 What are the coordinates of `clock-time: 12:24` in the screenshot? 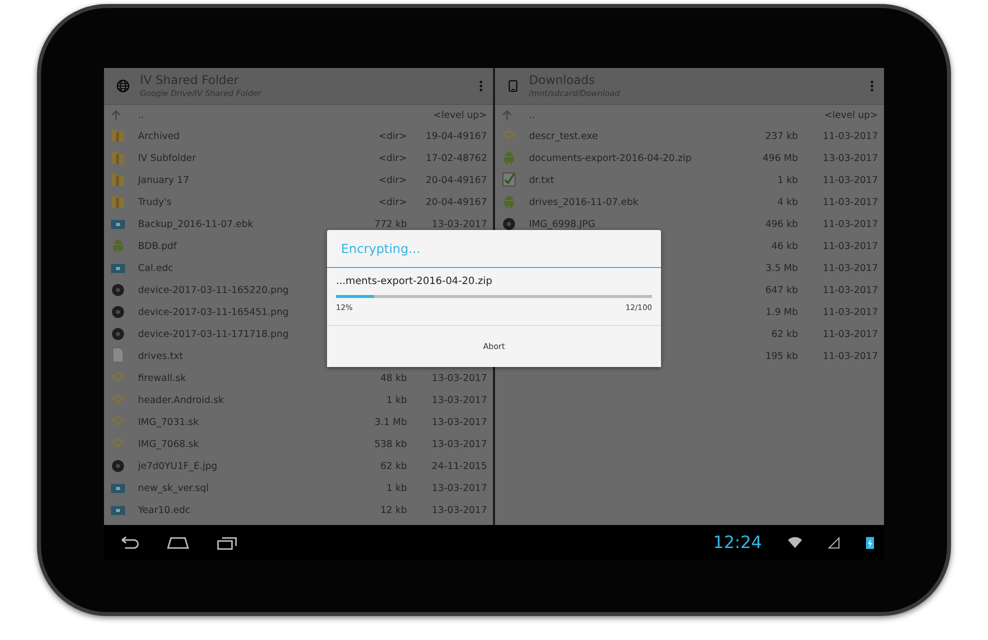 It's located at (737, 542).